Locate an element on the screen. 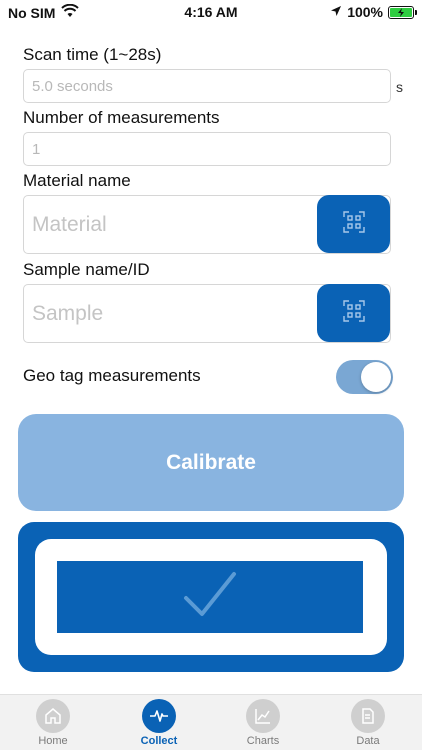 The width and height of the screenshot is (422, 750). num-measurements-label: Number of measurements is located at coordinates (121, 117).